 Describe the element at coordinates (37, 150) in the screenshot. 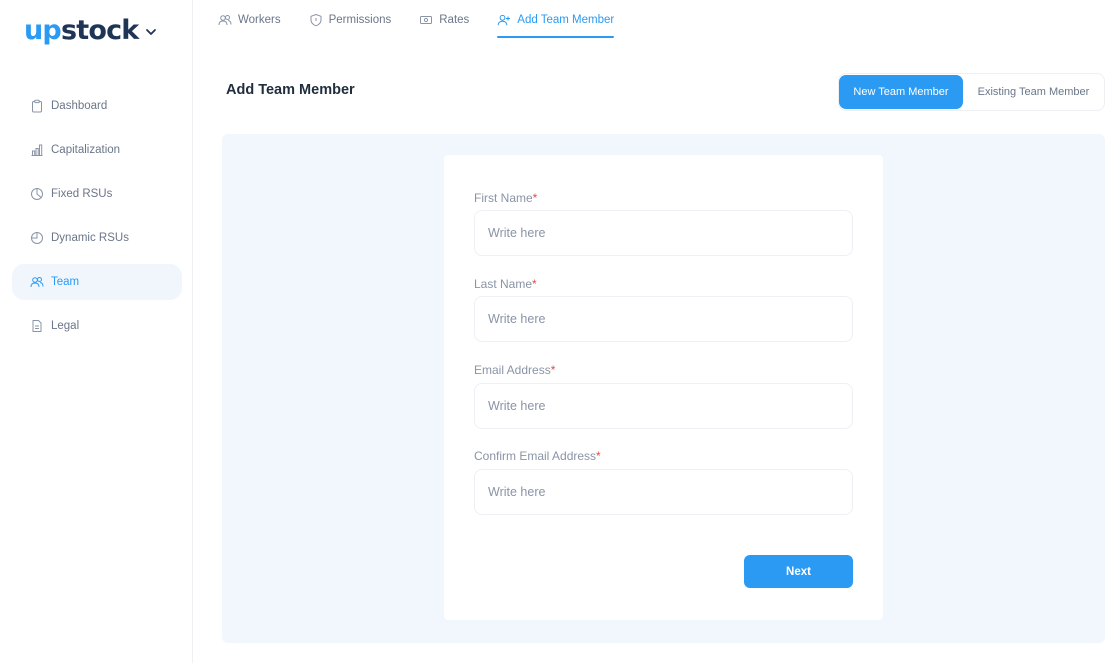

I see `bar-chart-icon` at that location.